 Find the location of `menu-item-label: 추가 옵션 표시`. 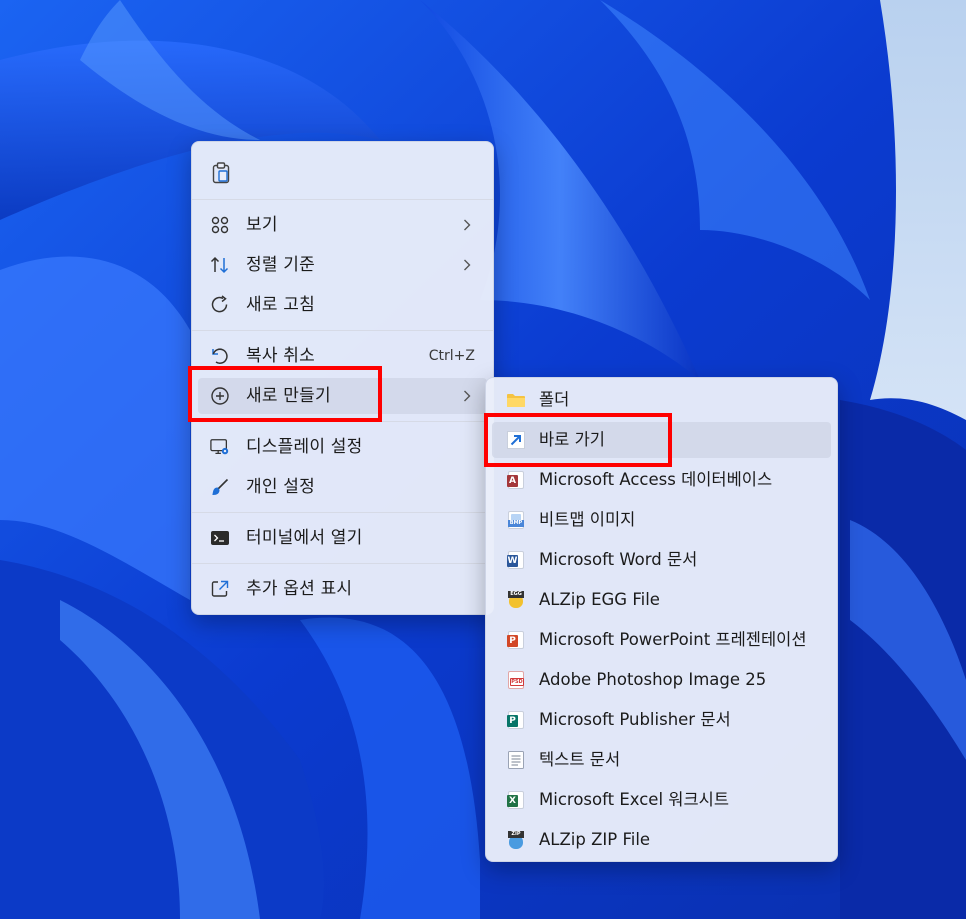

menu-item-label: 추가 옵션 표시 is located at coordinates (299, 589).